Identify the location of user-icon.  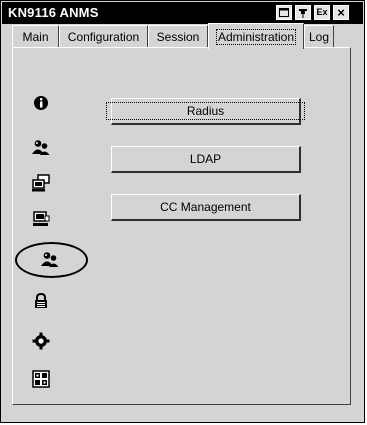
(41, 147).